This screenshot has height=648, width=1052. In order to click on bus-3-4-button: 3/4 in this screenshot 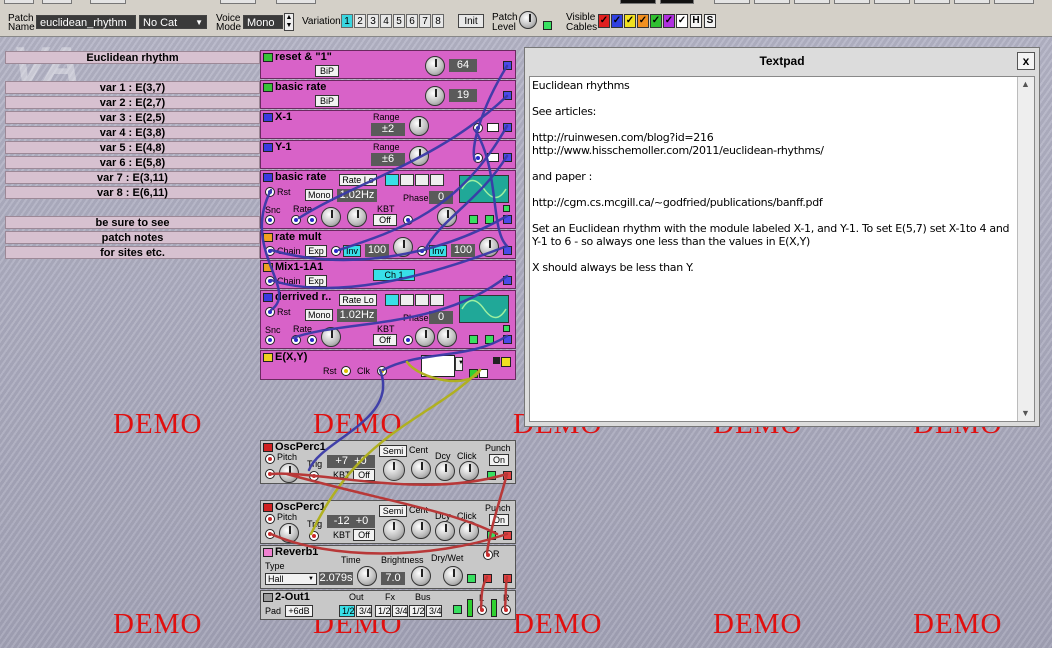, I will do `click(434, 611)`.